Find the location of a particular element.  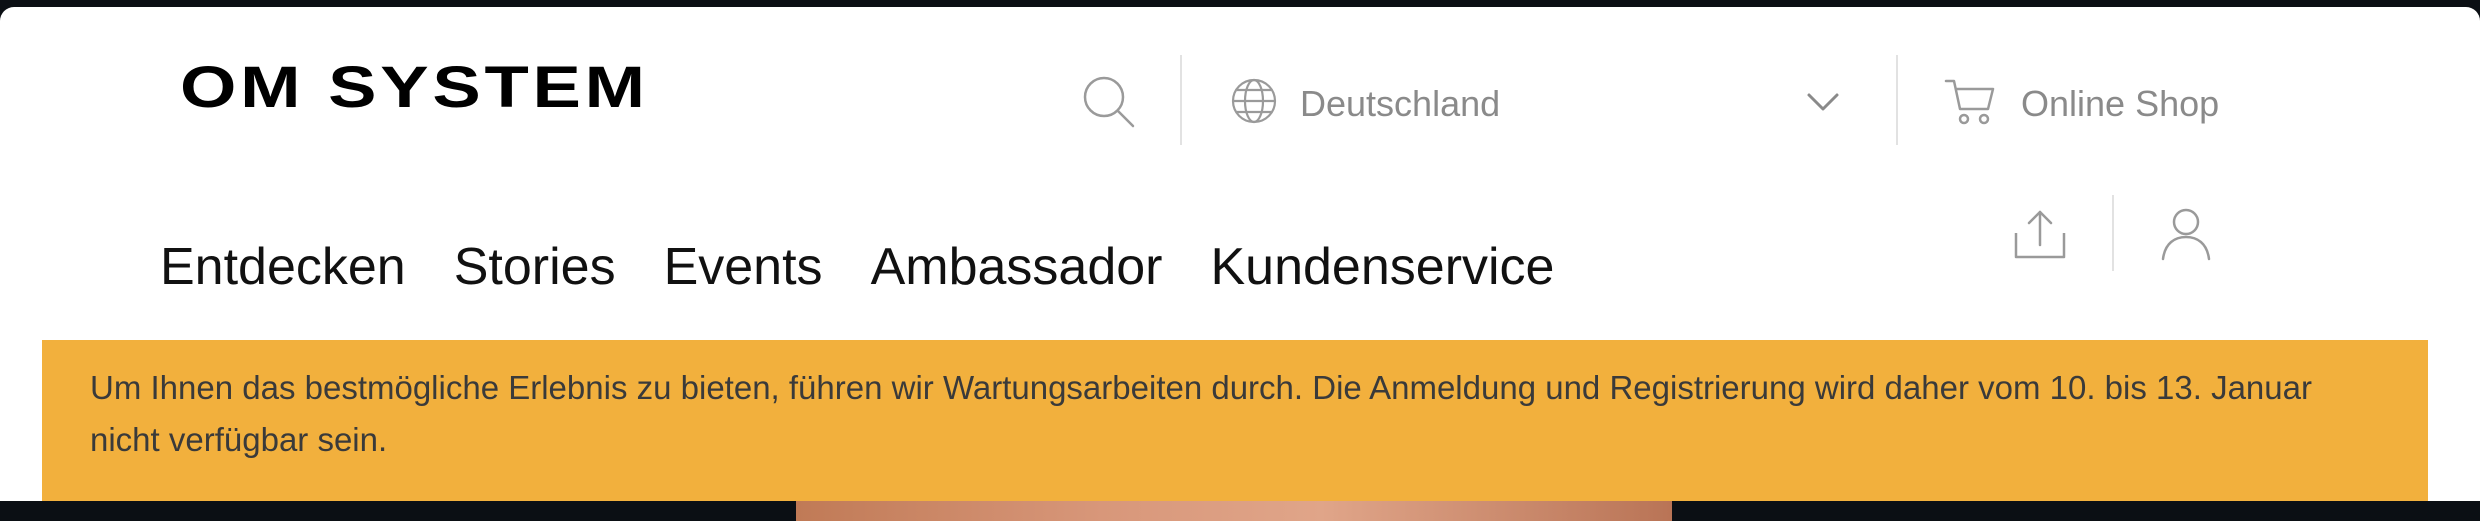

cart-icon is located at coordinates (1969, 102).